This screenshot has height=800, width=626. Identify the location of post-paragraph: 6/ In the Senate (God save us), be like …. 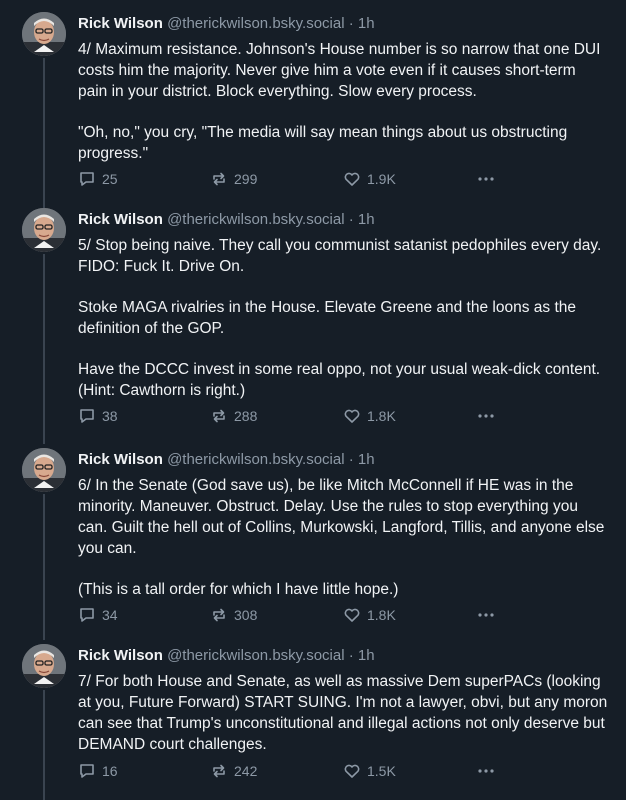
(343, 517).